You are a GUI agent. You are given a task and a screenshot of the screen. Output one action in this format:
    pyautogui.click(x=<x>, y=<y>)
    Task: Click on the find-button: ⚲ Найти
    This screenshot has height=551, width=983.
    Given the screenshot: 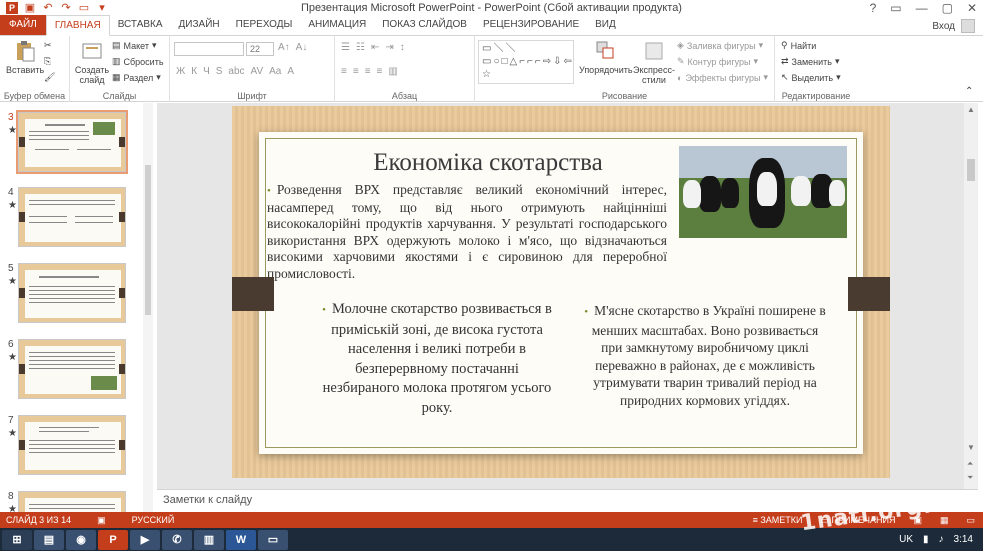 What is the action you would take?
    pyautogui.click(x=798, y=45)
    